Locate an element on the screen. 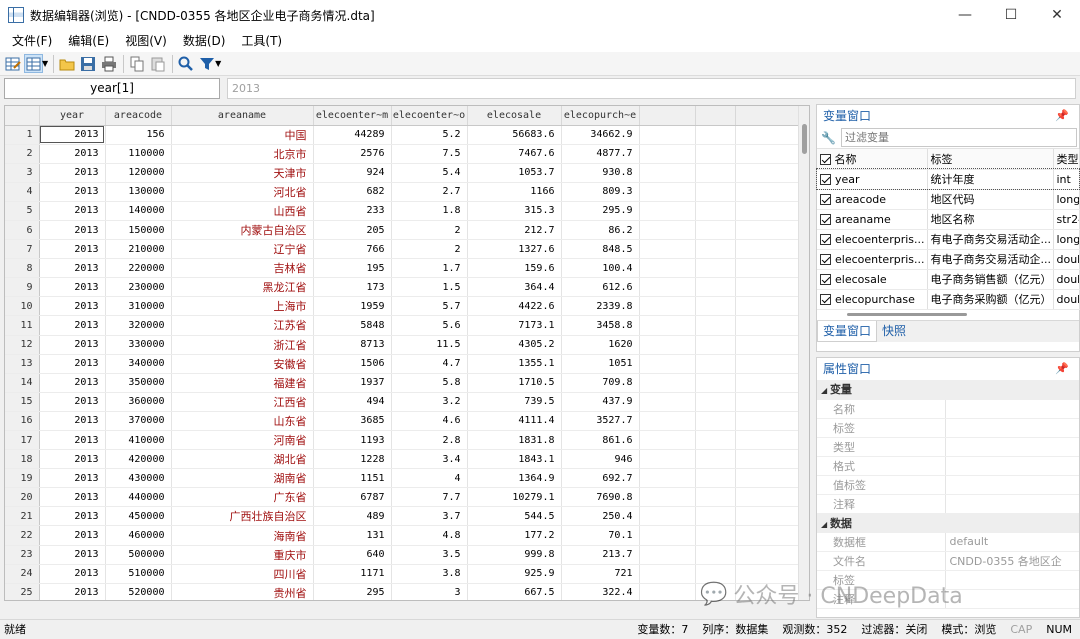  paste-button is located at coordinates (157, 63).